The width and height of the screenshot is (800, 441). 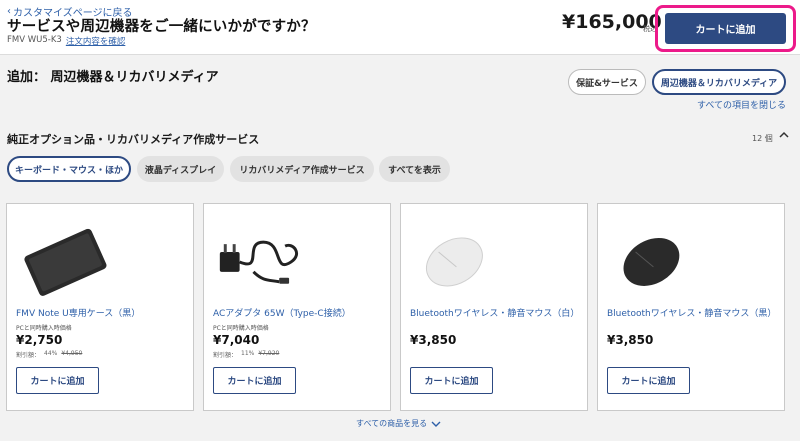 What do you see at coordinates (269, 353) in the screenshot?
I see `original-price: ¥7,920` at bounding box center [269, 353].